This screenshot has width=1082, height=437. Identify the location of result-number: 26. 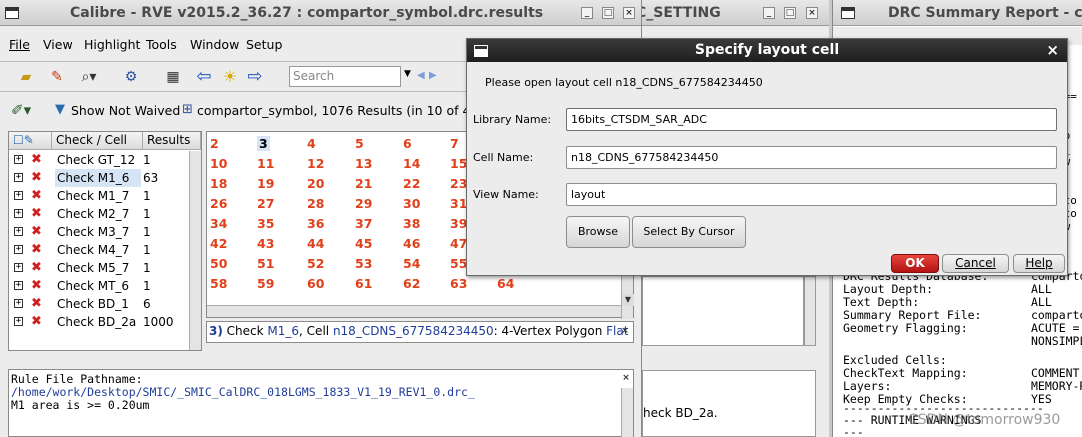
(218, 203).